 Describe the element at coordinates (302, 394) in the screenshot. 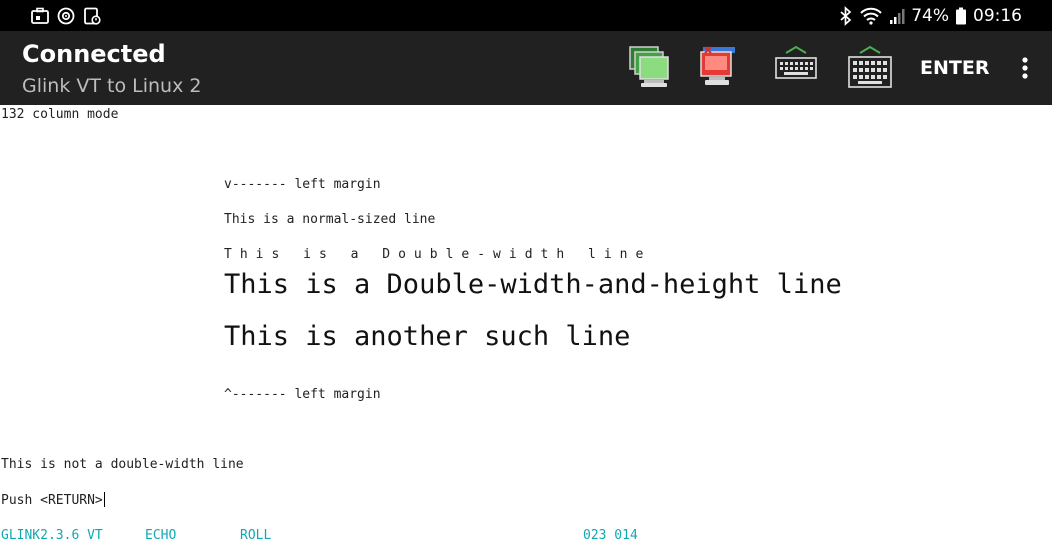

I see `terminal-line-margin-bottom: ^------- left margin` at that location.